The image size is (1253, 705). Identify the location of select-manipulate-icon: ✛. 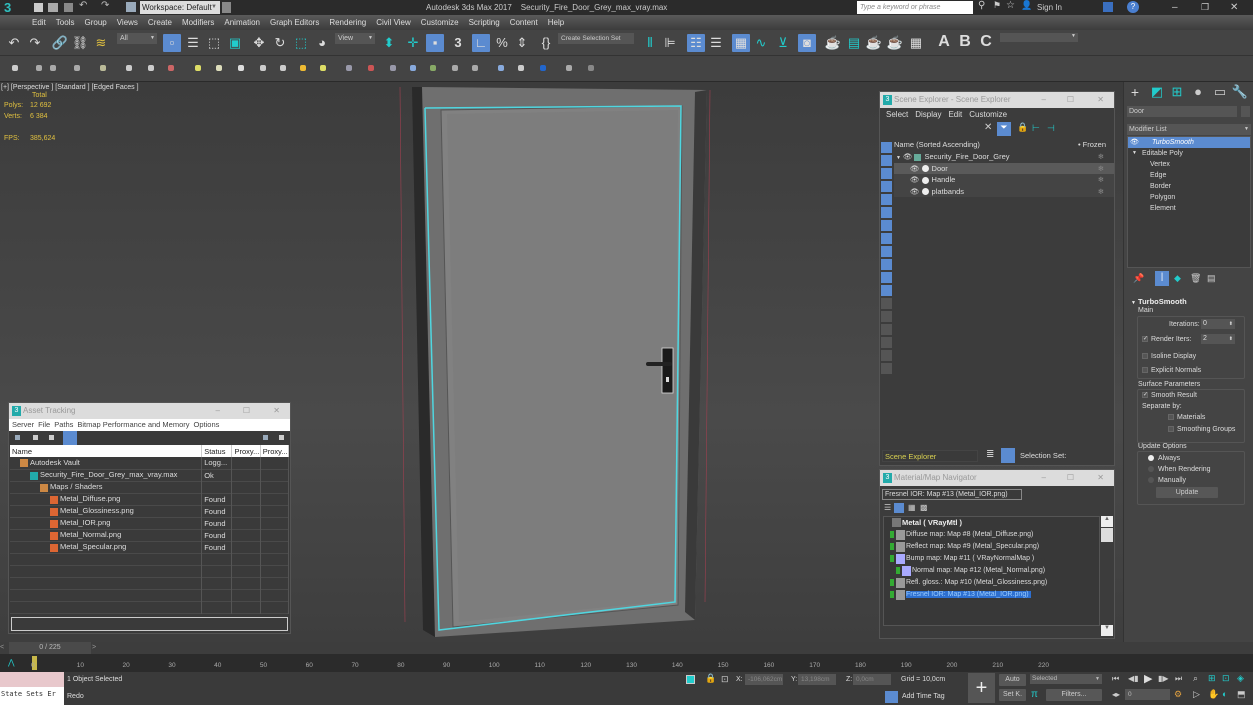
(413, 43).